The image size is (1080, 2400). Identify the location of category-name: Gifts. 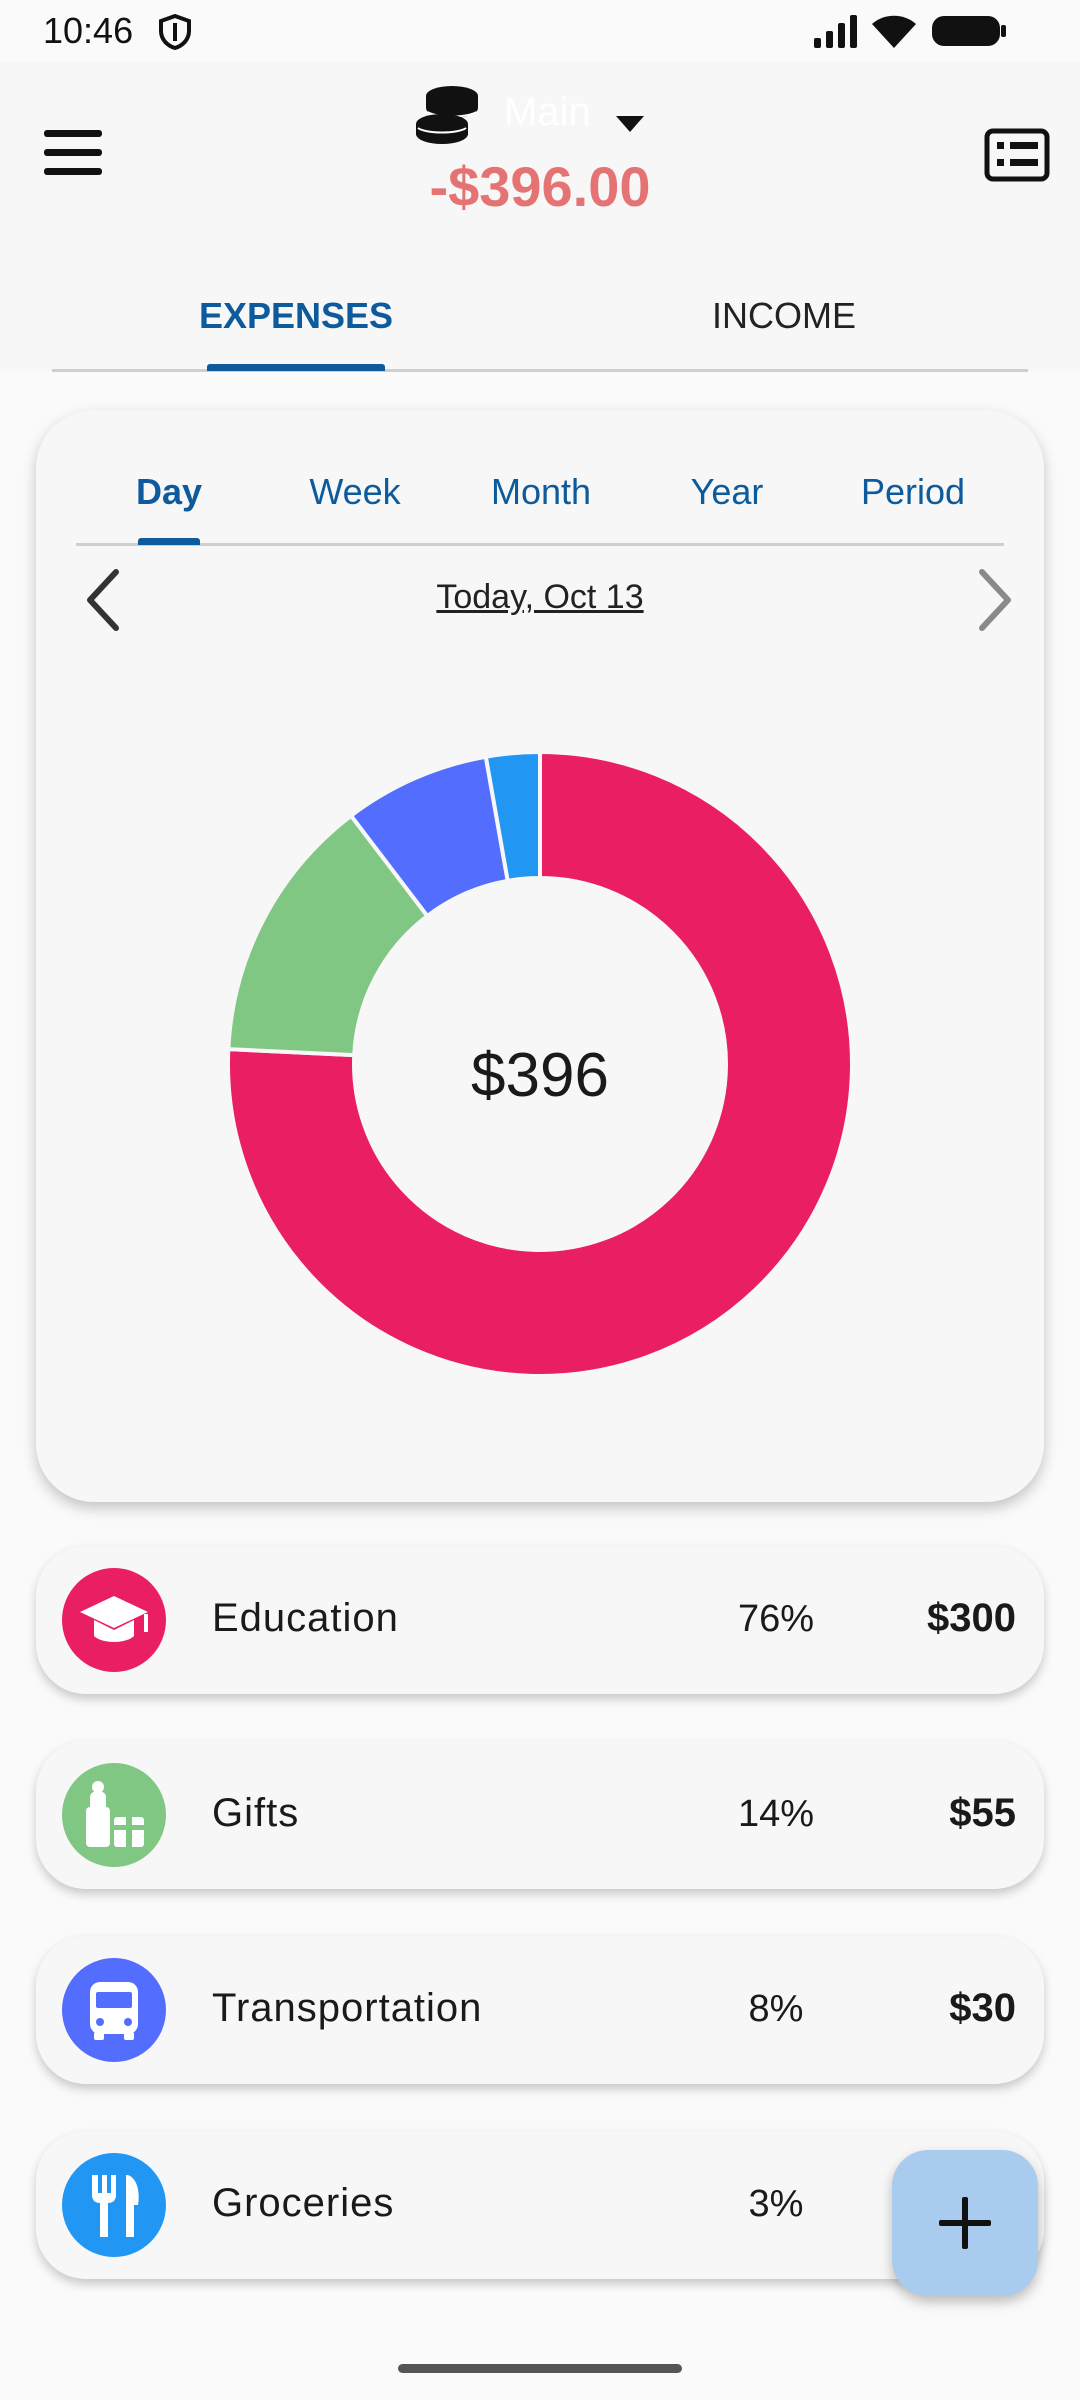
(256, 1813).